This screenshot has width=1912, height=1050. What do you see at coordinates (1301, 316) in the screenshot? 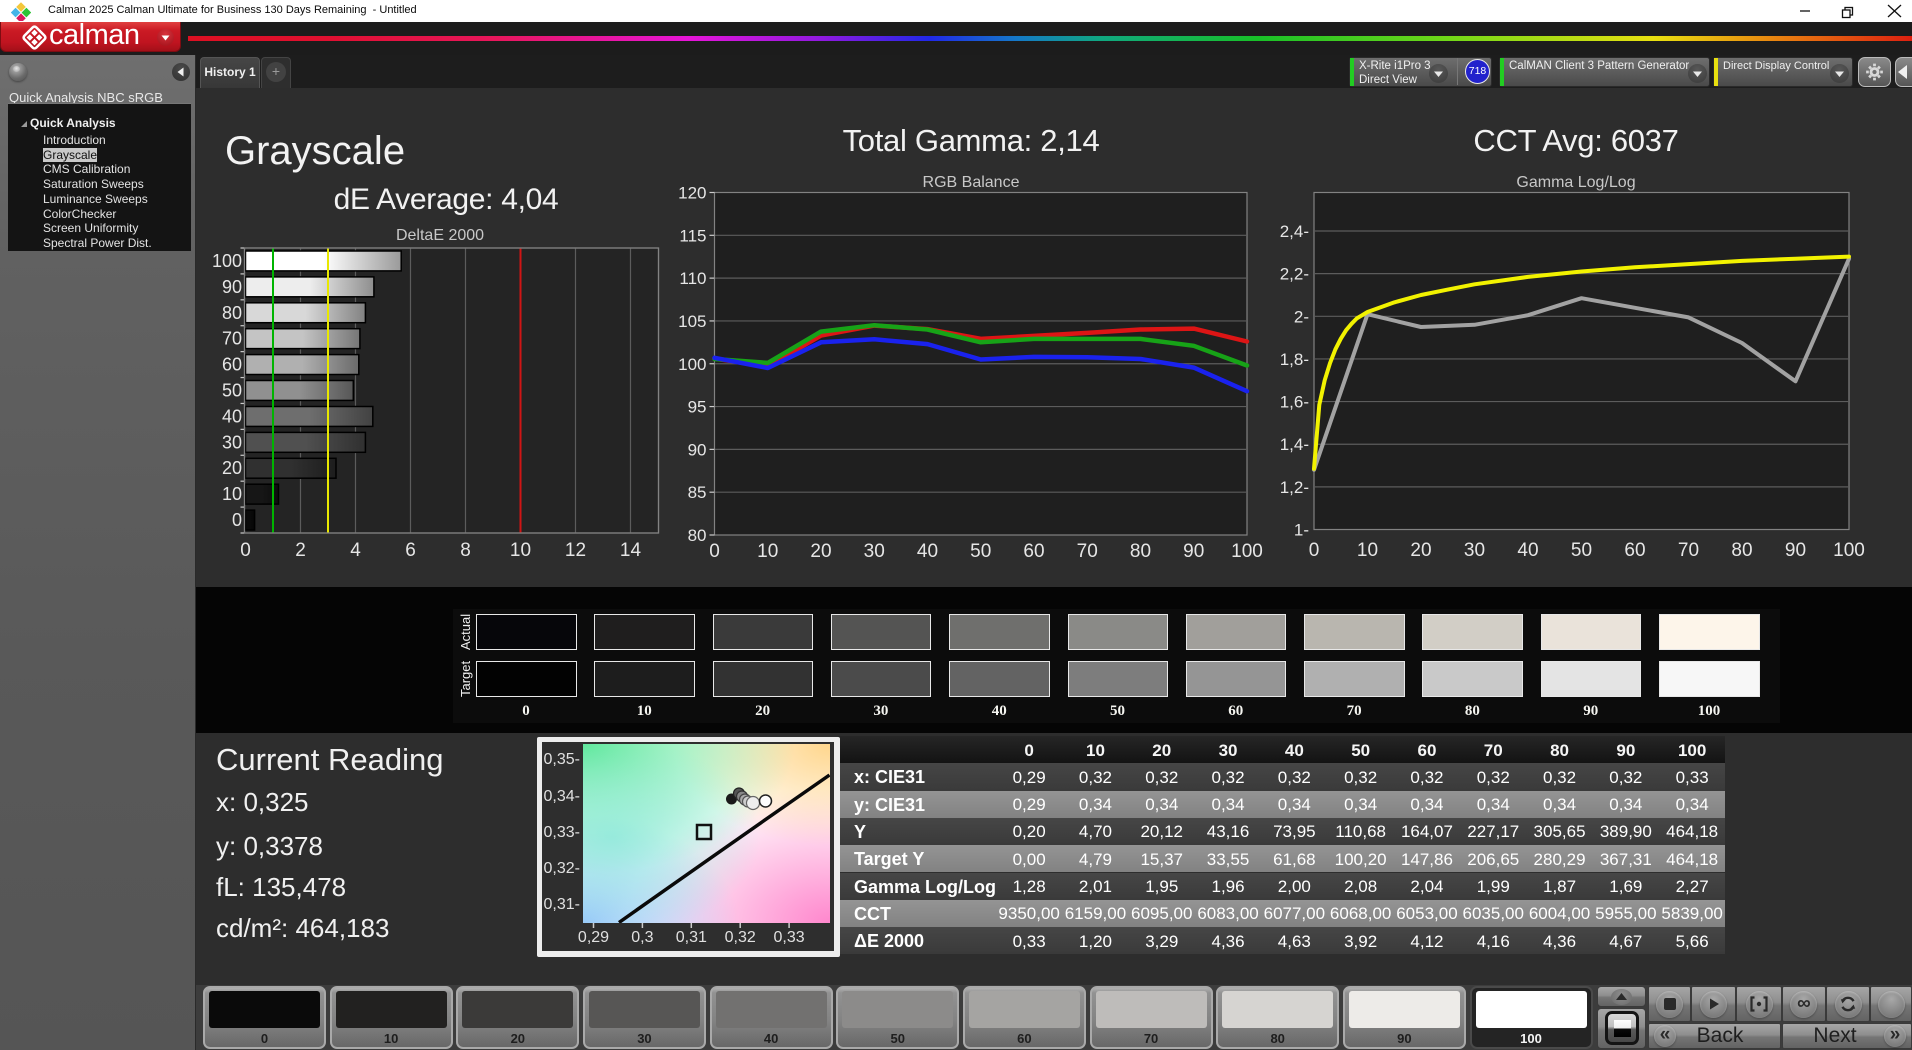
I see `svg-text: 2-` at bounding box center [1301, 316].